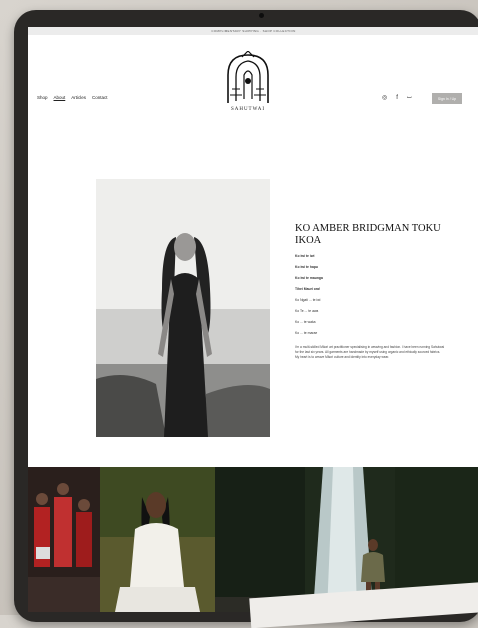  Describe the element at coordinates (307, 311) in the screenshot. I see `bio-line: Ko Te ... te awa` at that location.